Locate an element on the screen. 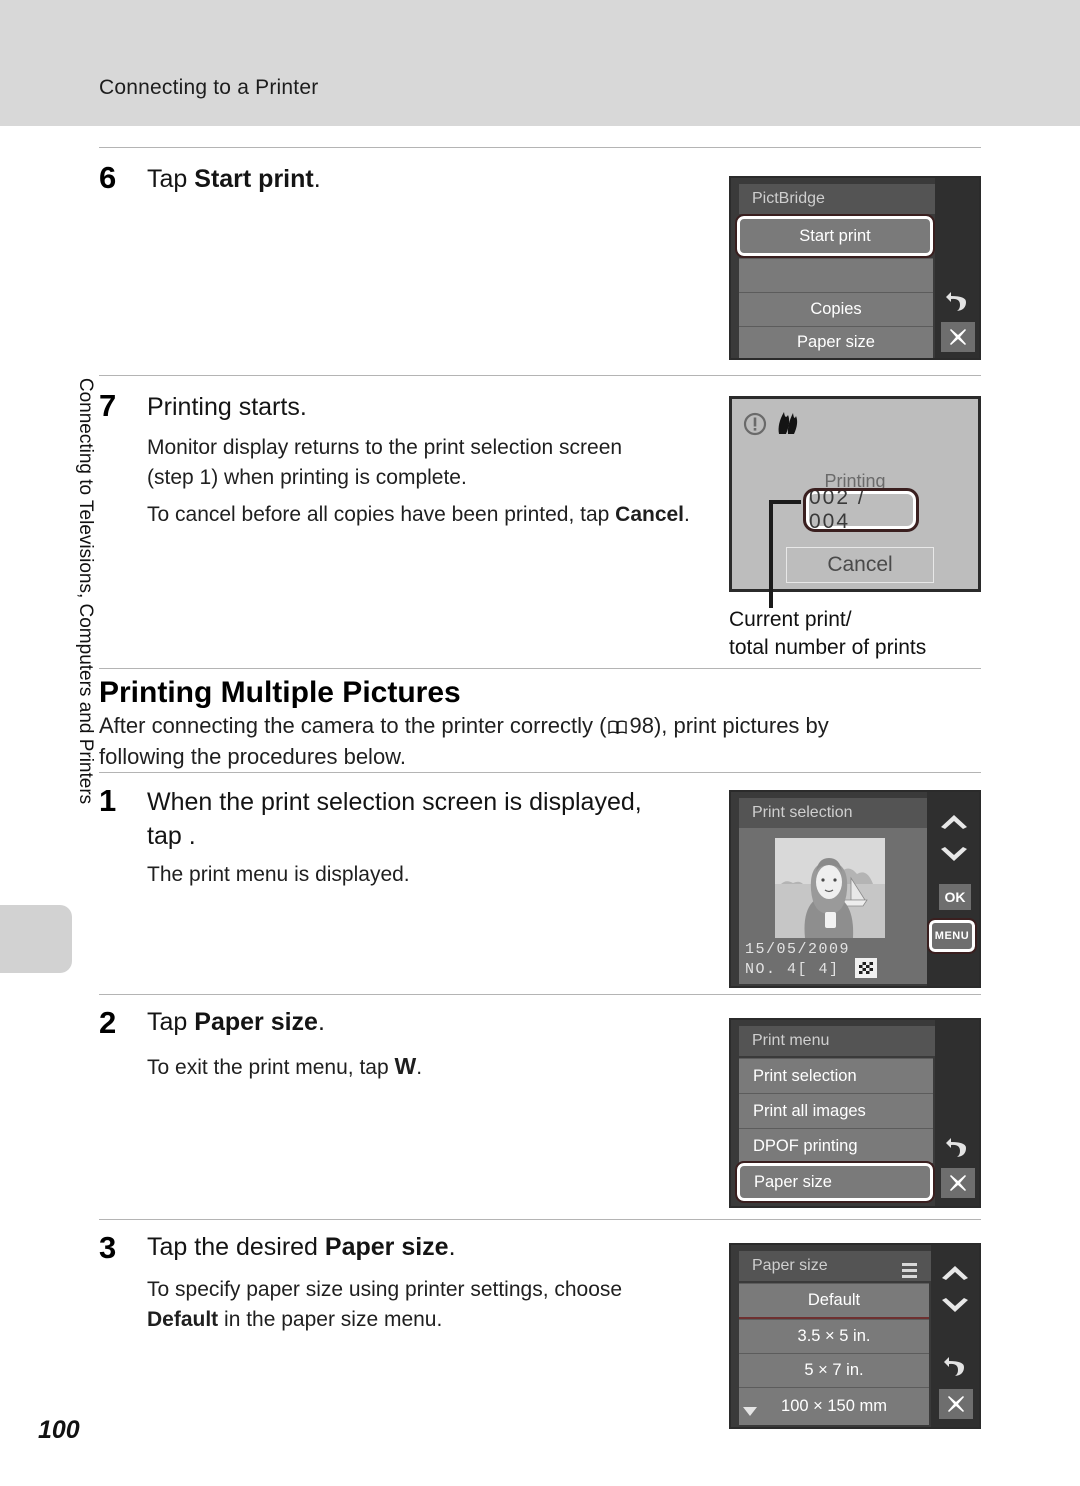  step-6-title-suffix: . is located at coordinates (317, 179).